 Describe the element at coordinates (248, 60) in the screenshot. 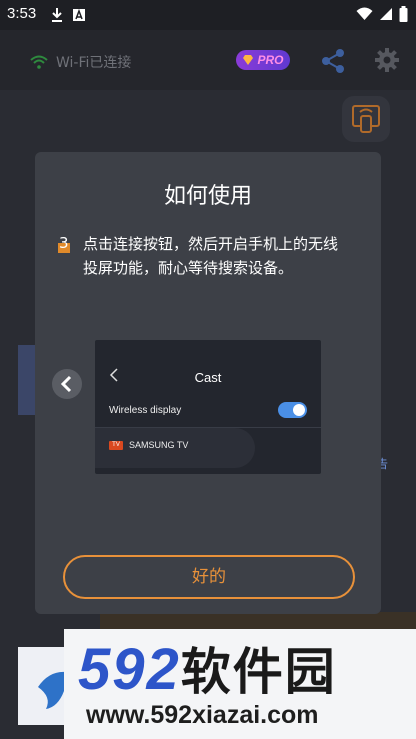

I see `diamond-icon` at that location.